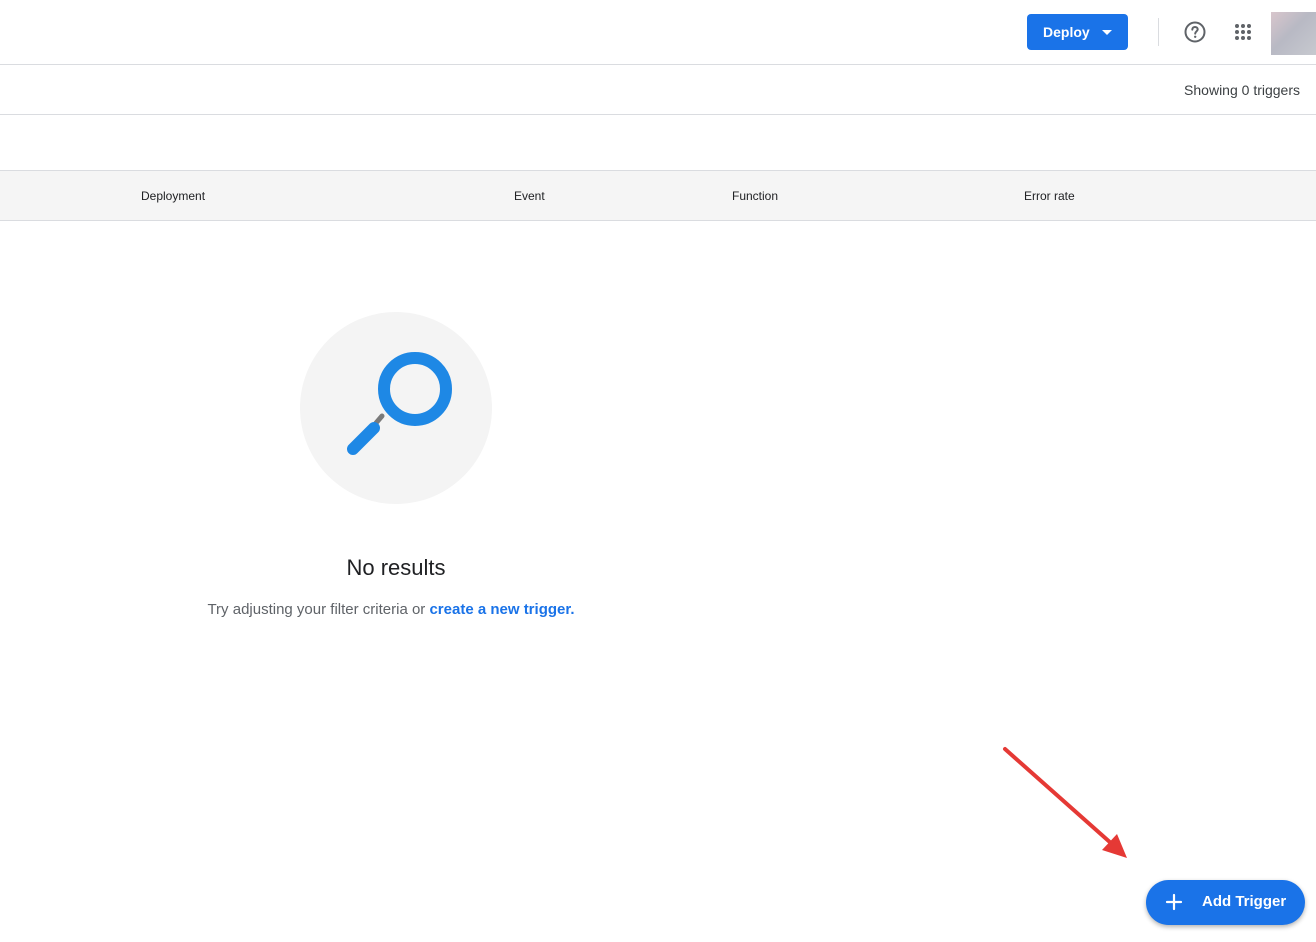 The width and height of the screenshot is (1316, 942). Describe the element at coordinates (1195, 32) in the screenshot. I see `help-icon` at that location.